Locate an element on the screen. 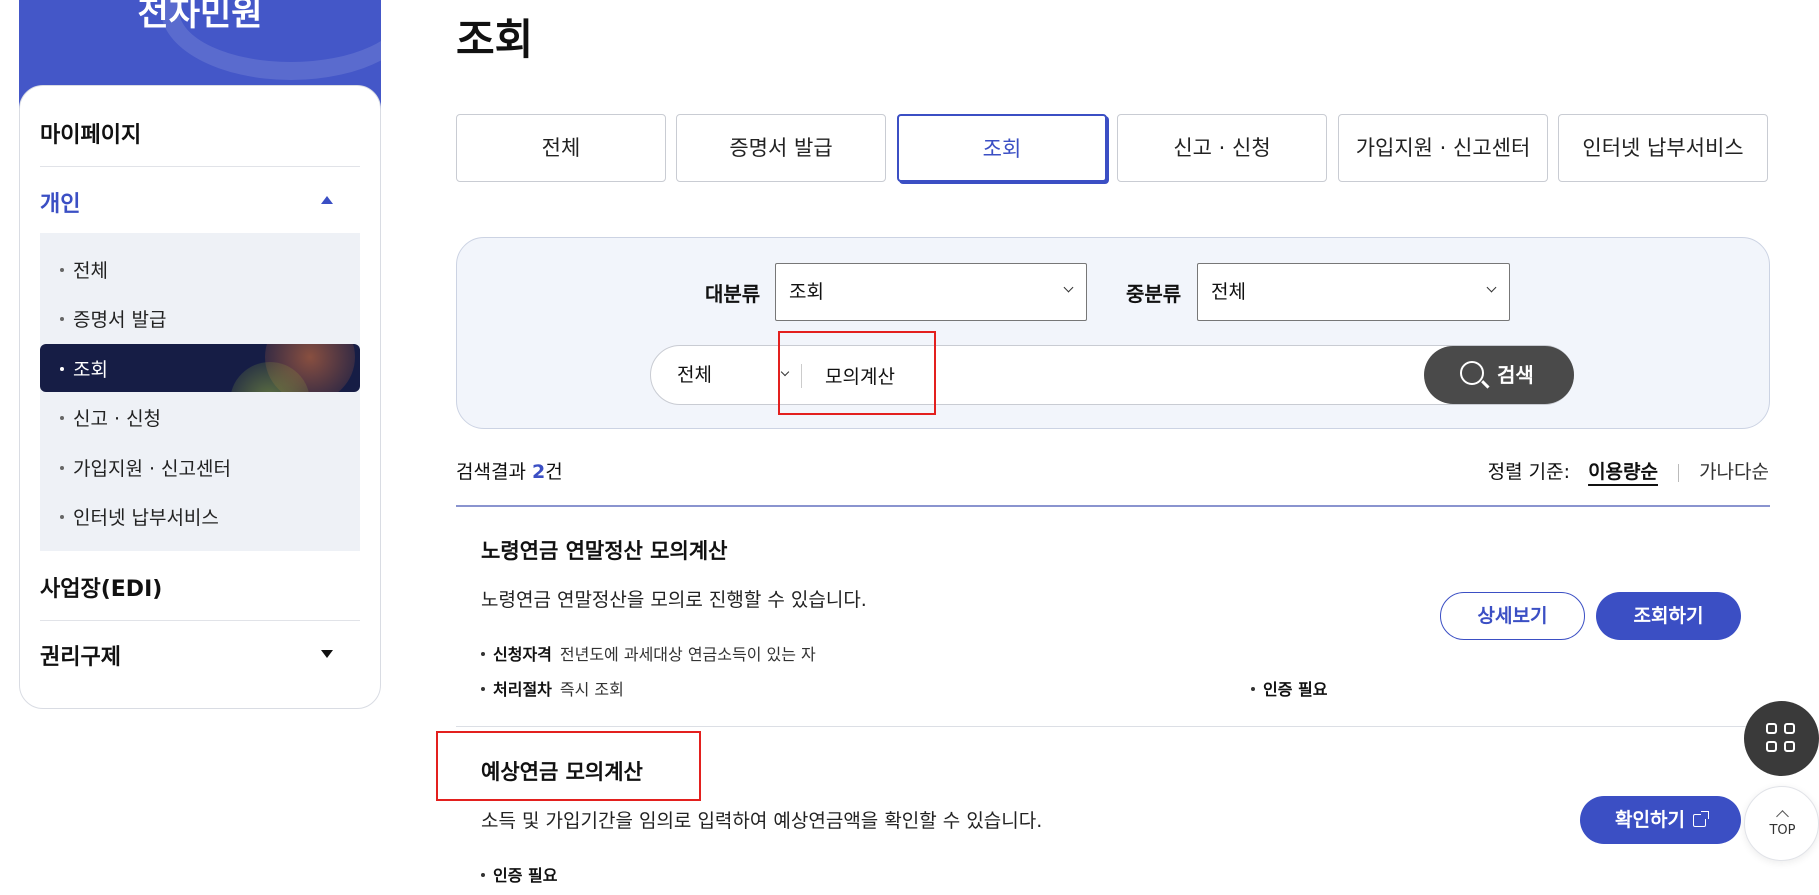 This screenshot has height=895, width=1819. submenu-item-all: 전체 is located at coordinates (84, 269).